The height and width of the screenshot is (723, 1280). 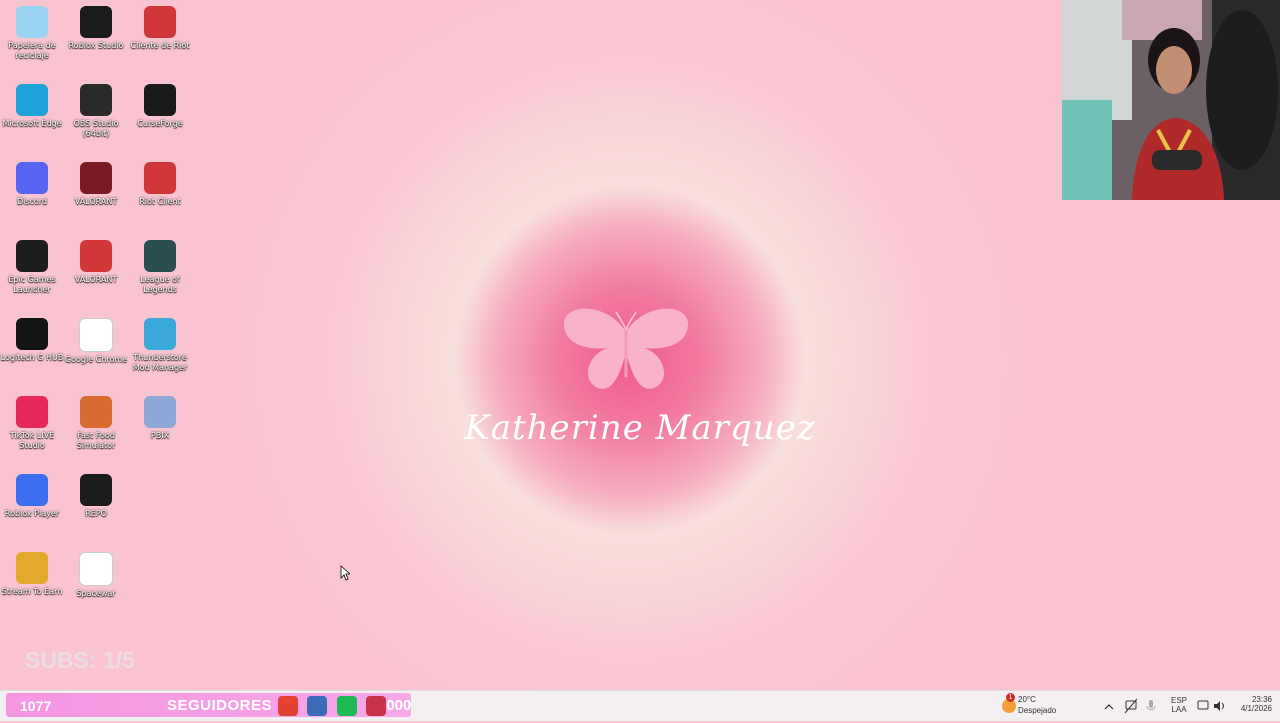 What do you see at coordinates (160, 435) in the screenshot?
I see `desktop-icon-label: PBIX` at bounding box center [160, 435].